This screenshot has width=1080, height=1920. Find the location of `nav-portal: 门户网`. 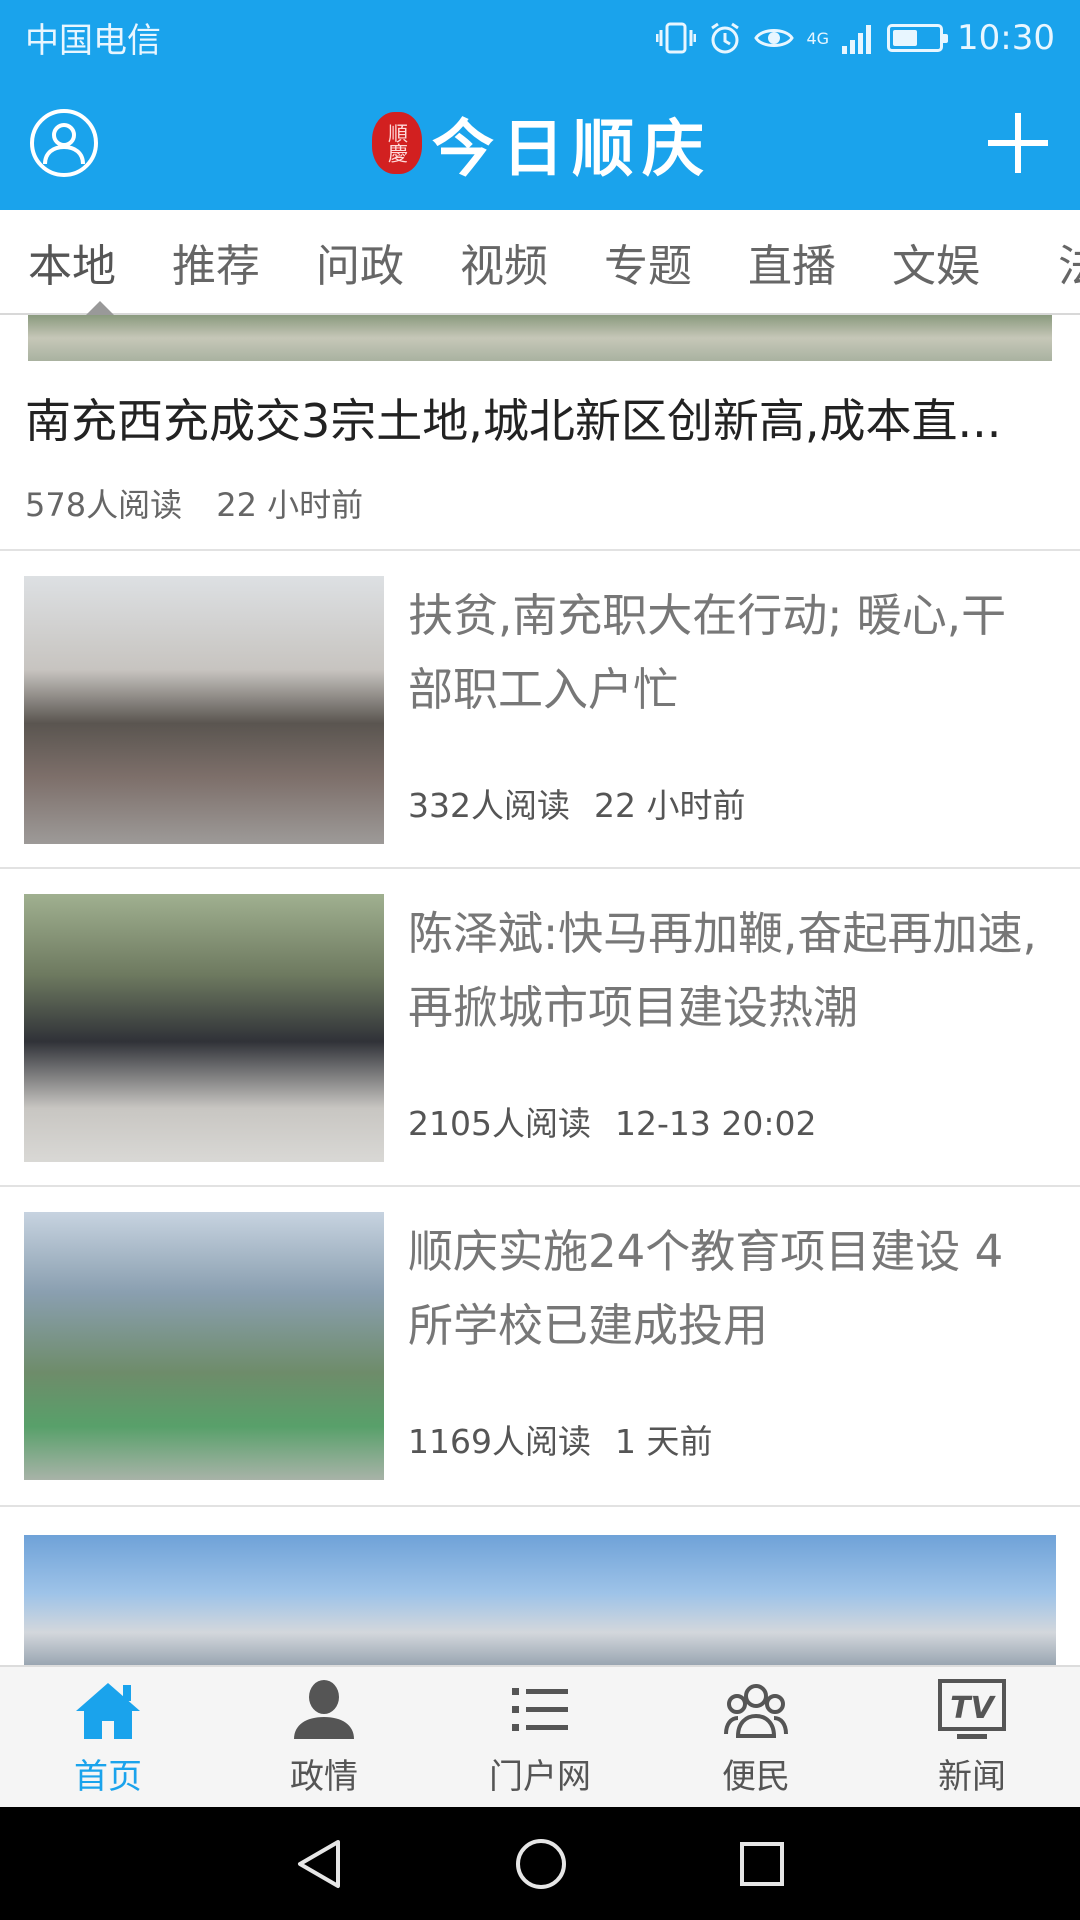

nav-portal: 门户网 is located at coordinates (540, 1737).